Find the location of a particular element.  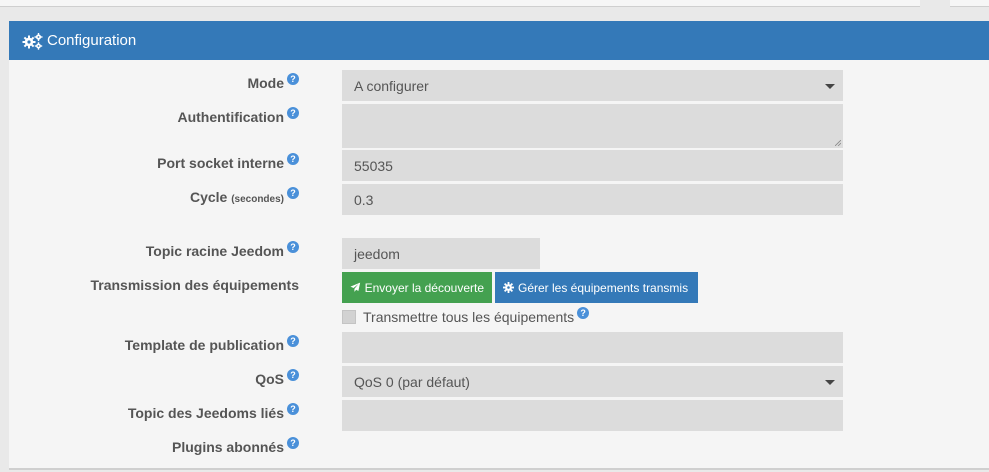

resize-handle-icon is located at coordinates (838, 143).